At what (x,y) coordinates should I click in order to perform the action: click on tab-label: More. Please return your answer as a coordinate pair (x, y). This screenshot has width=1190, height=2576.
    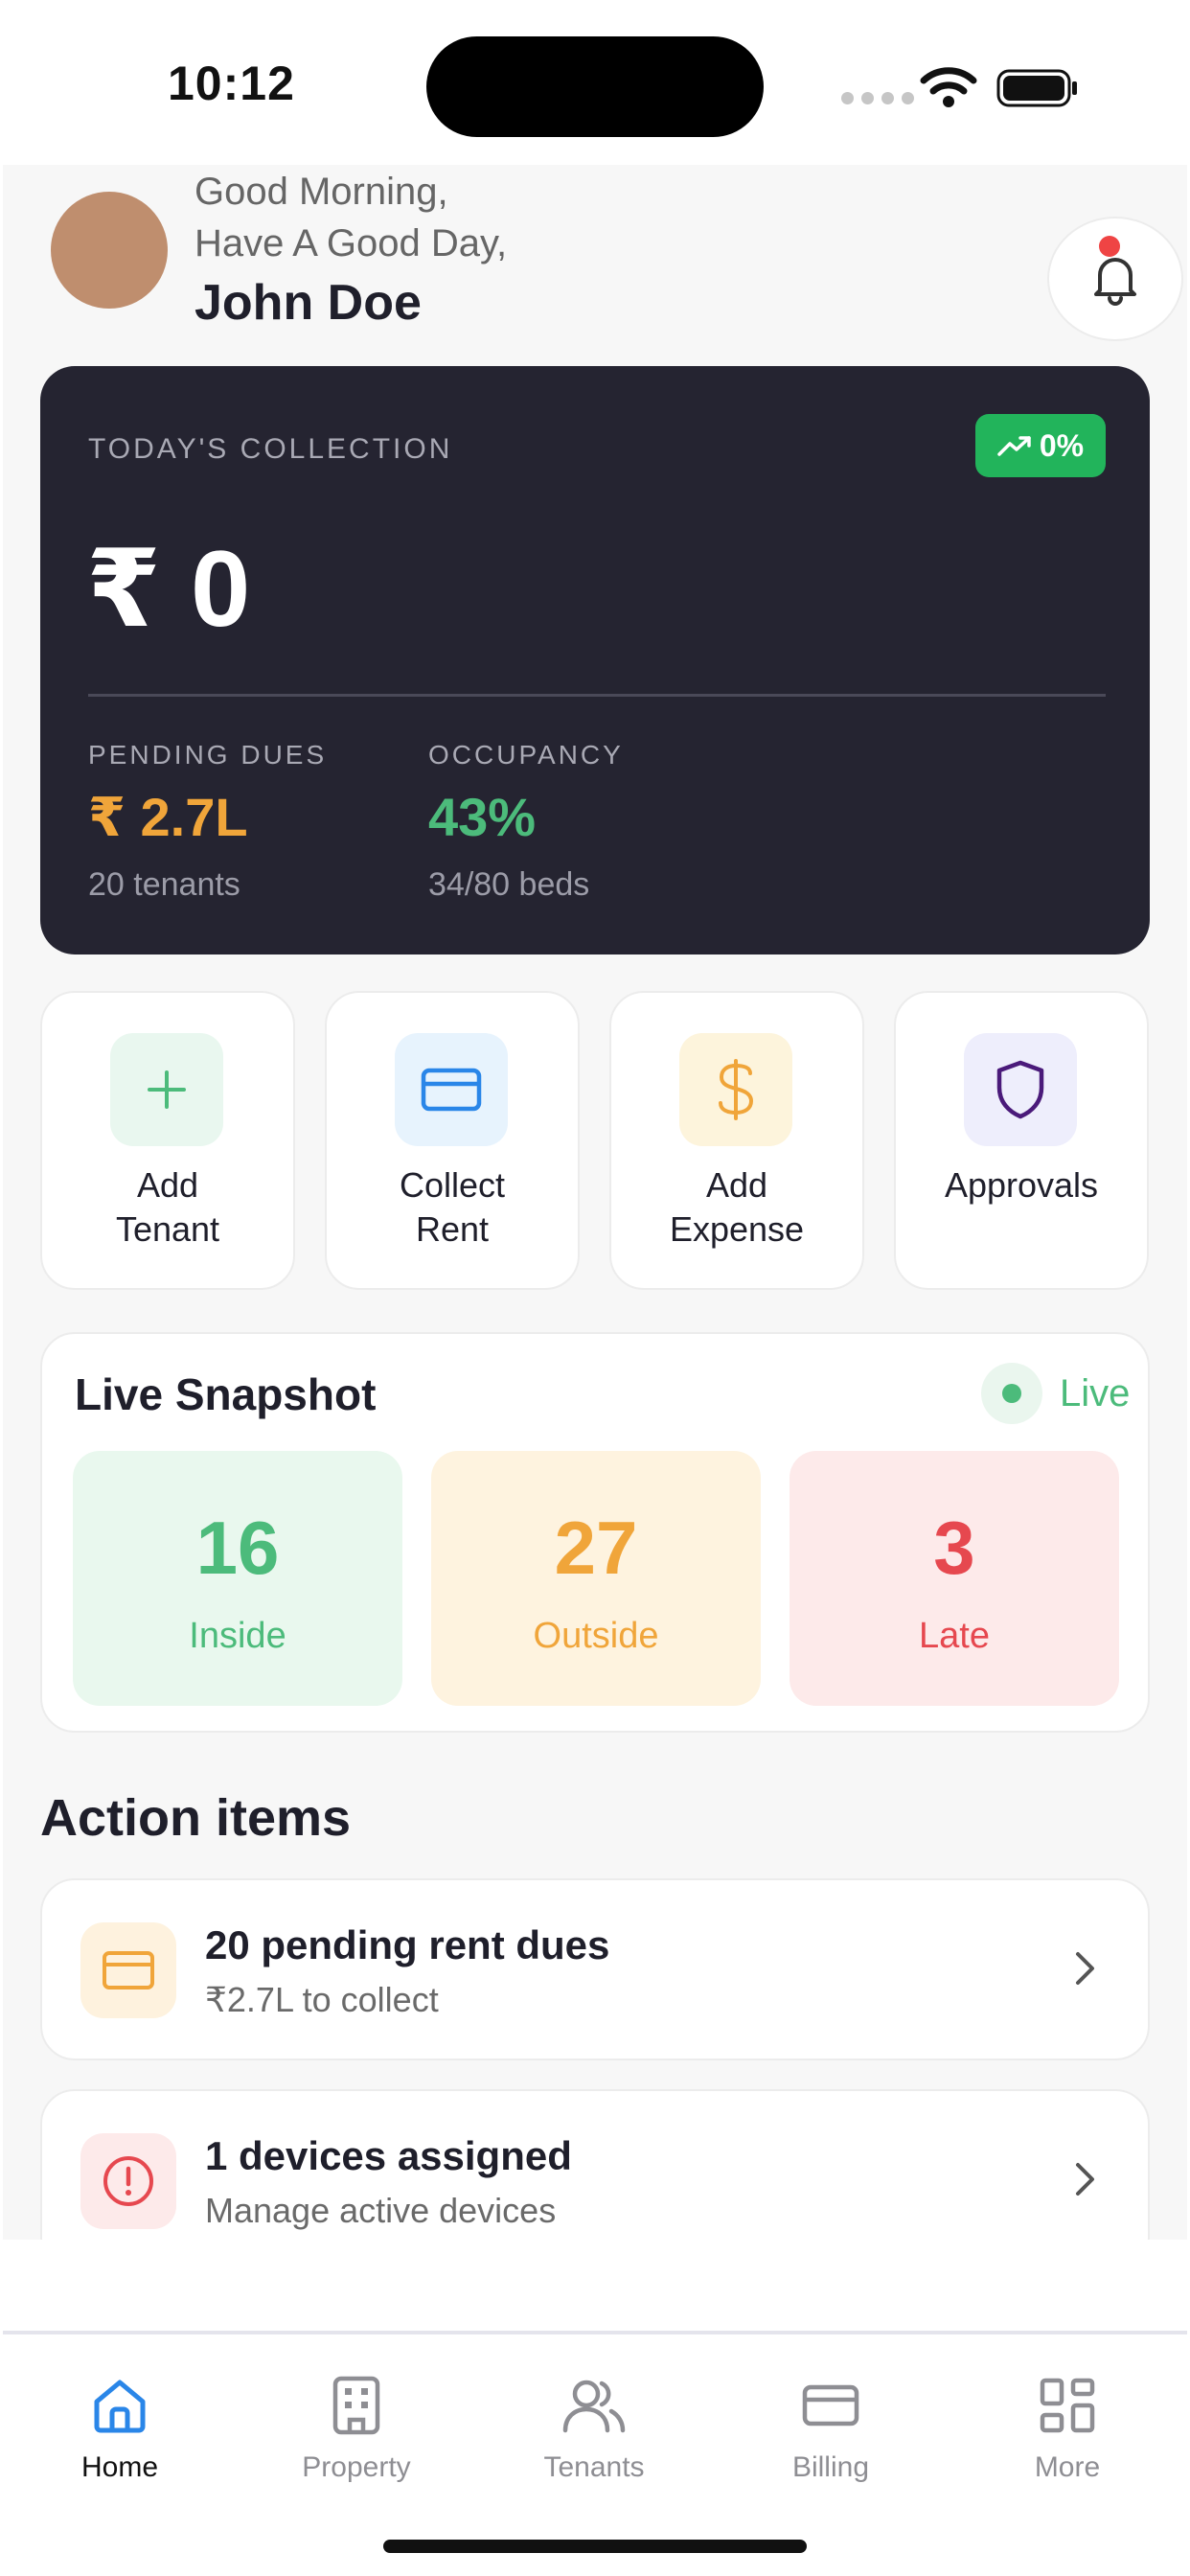
    Looking at the image, I should click on (1068, 2467).